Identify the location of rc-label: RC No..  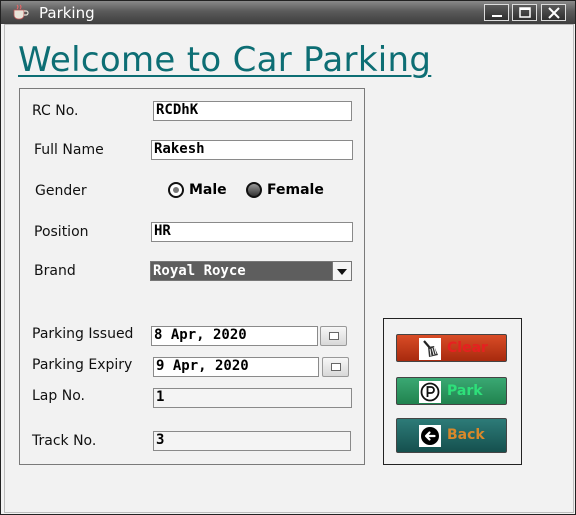
(55, 111).